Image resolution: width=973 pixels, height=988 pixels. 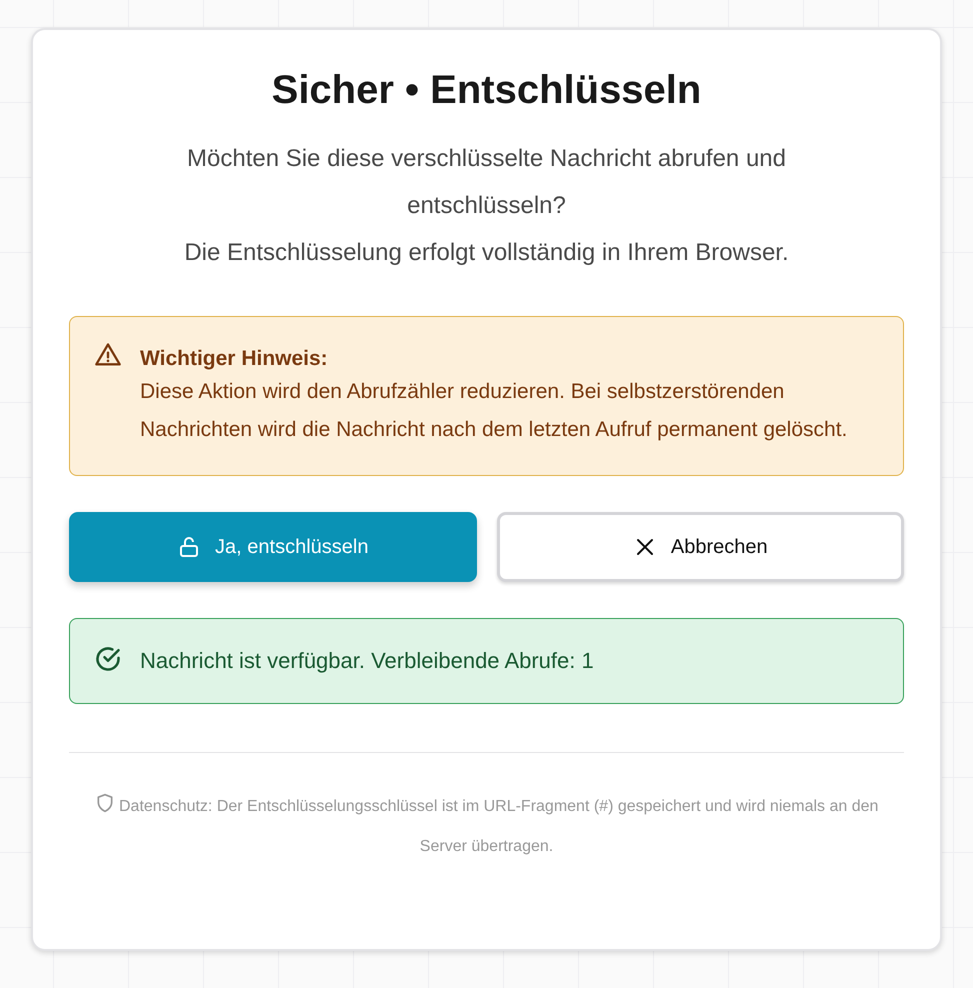 I want to click on dialog-title: Sicher • Entschlüsseln, so click(x=486, y=90).